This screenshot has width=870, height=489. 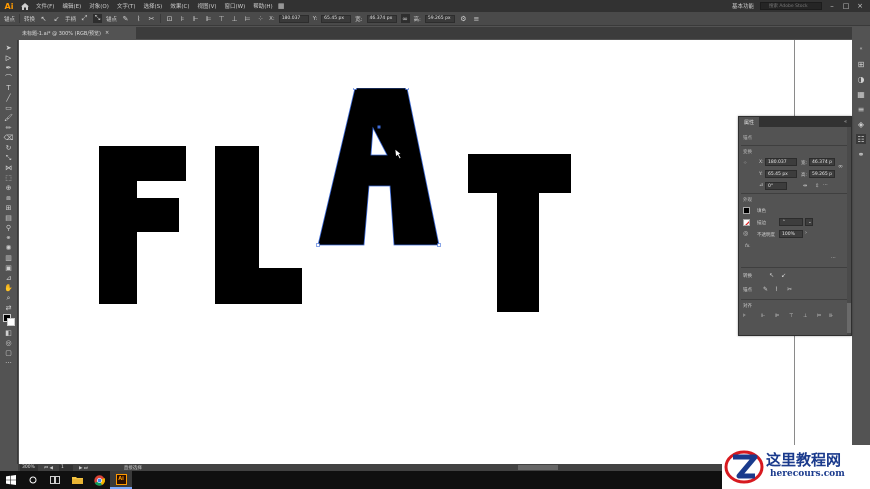 What do you see at coordinates (77, 480) in the screenshot?
I see `file-explorer-icon` at bounding box center [77, 480].